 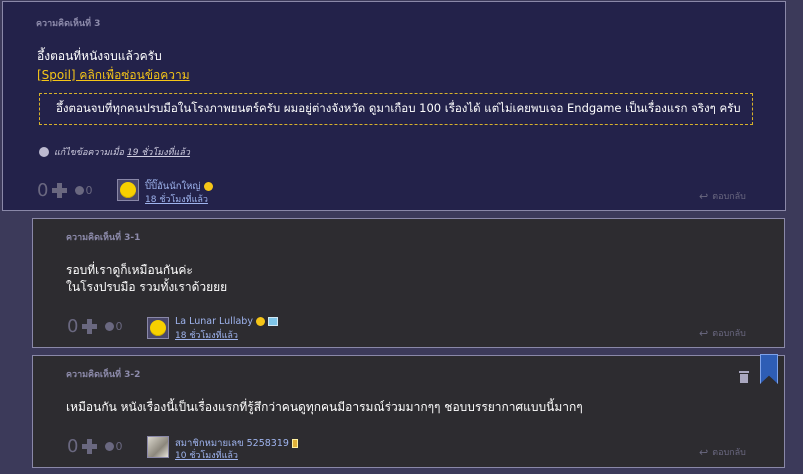 What do you see at coordinates (206, 455) in the screenshot?
I see `post-time-link: 10 ชั่วโมงที่แล้ว` at bounding box center [206, 455].